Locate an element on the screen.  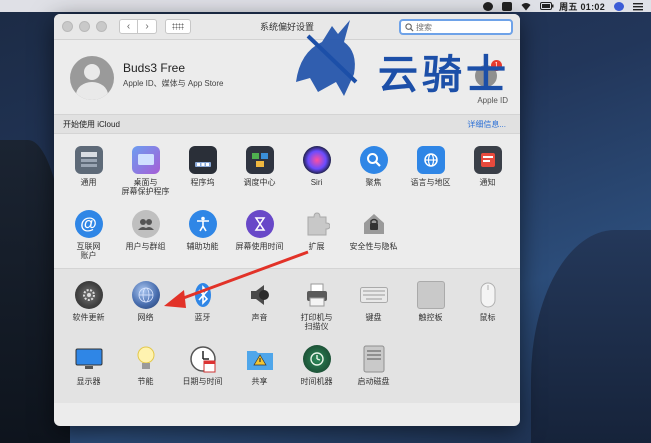
pref-users-groups: 用户与群组 is located at coordinates (145, 236).